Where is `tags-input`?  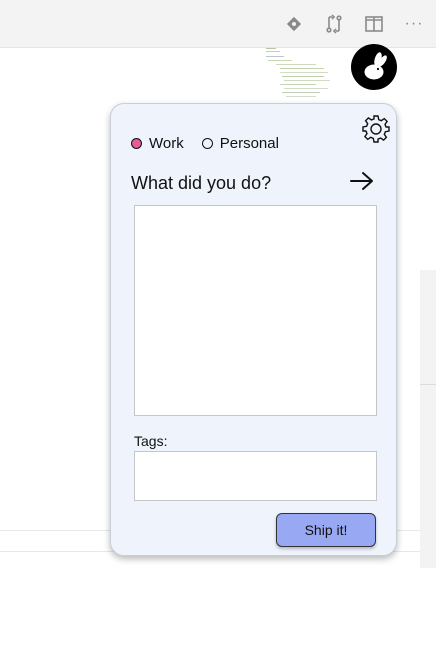 tags-input is located at coordinates (255, 476).